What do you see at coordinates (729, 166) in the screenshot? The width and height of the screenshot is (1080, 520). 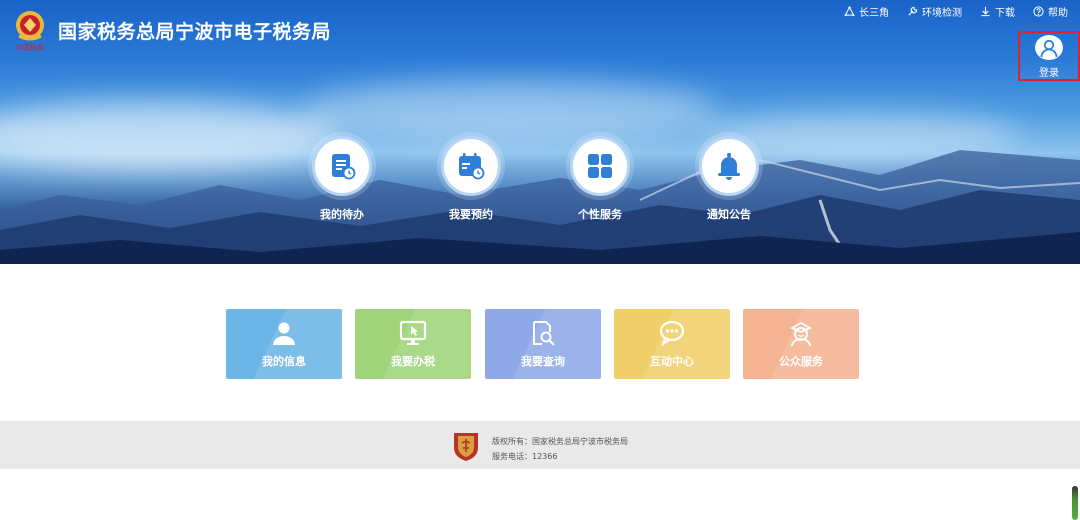 I see `bell-icon` at bounding box center [729, 166].